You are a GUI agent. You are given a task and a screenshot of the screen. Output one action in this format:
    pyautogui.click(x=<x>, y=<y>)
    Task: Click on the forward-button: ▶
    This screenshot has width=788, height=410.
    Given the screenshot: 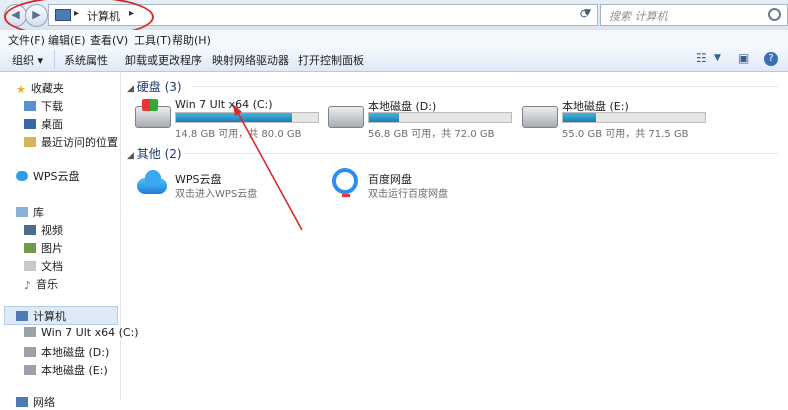 What is the action you would take?
    pyautogui.click(x=36, y=15)
    